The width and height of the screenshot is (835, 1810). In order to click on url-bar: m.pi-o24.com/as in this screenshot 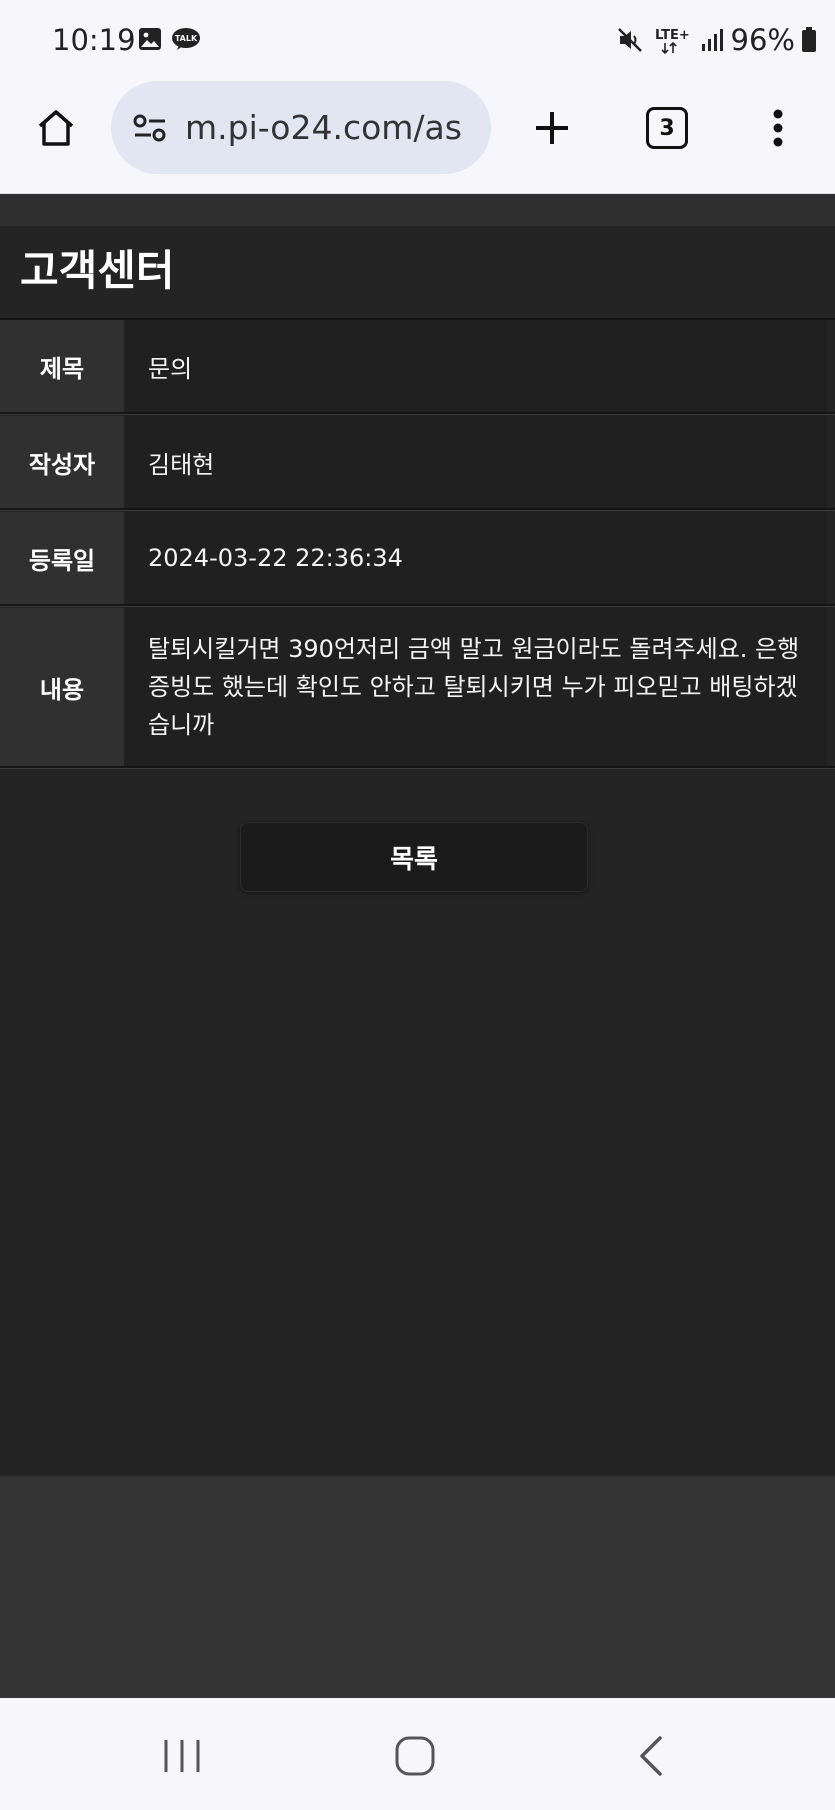, I will do `click(301, 127)`.